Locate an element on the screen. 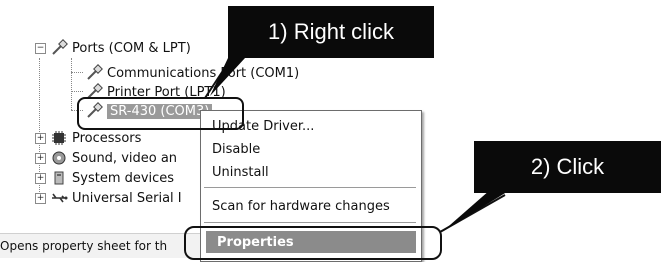 The width and height of the screenshot is (662, 262). tree-item-usb: + Universal Serial I is located at coordinates (108, 198).